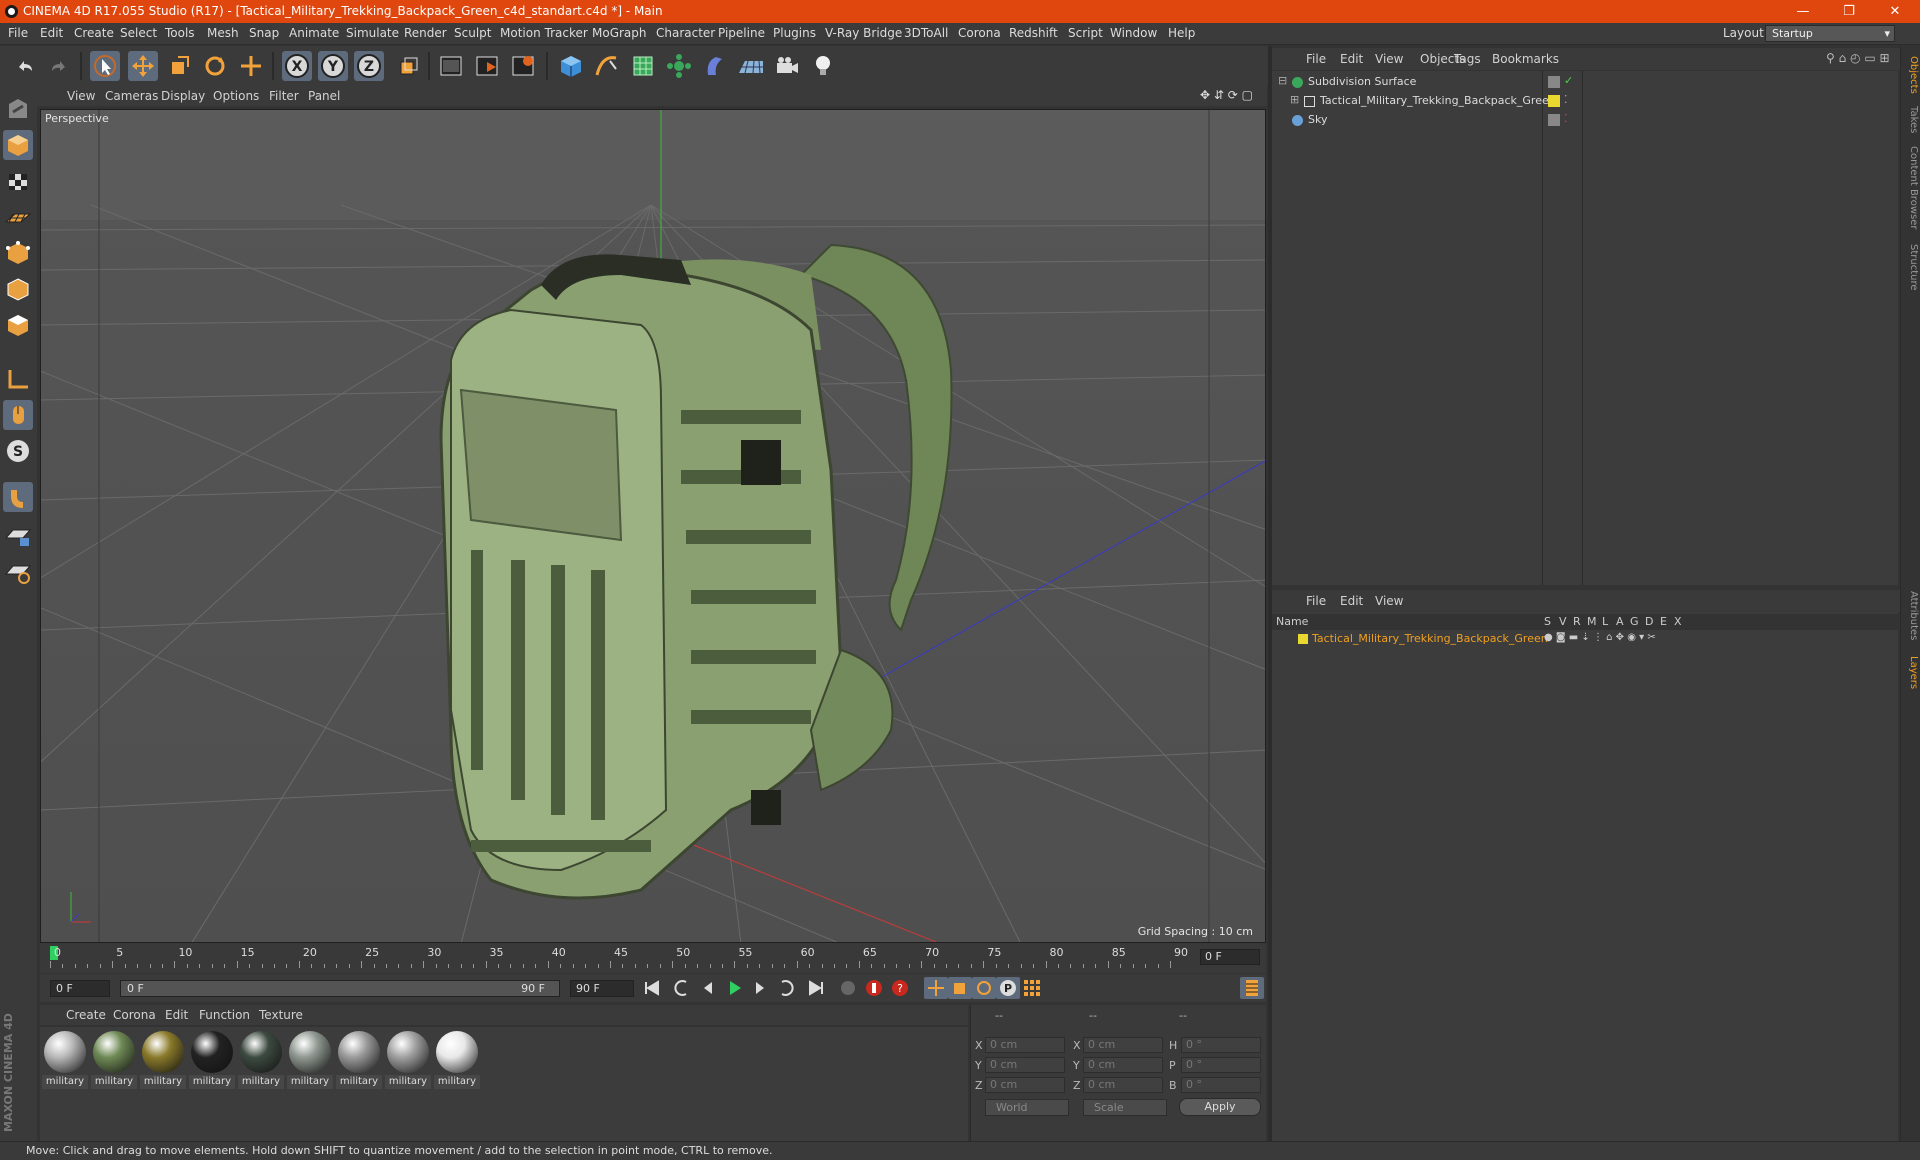  I want to click on menu-help: Help, so click(1181, 33).